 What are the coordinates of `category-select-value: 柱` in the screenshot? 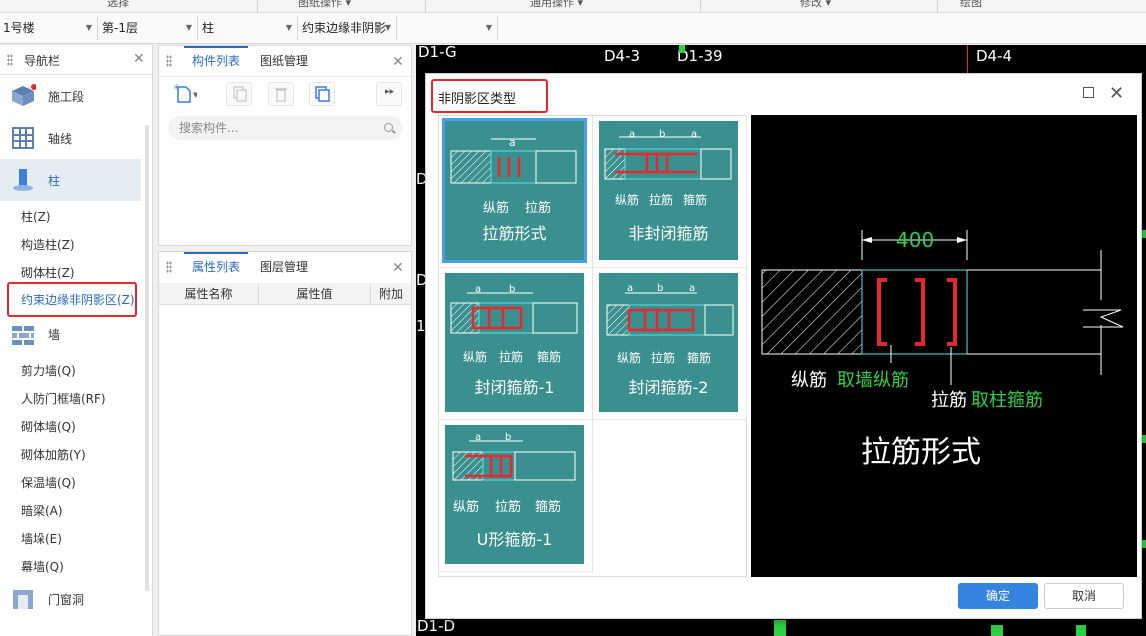 It's located at (208, 28).